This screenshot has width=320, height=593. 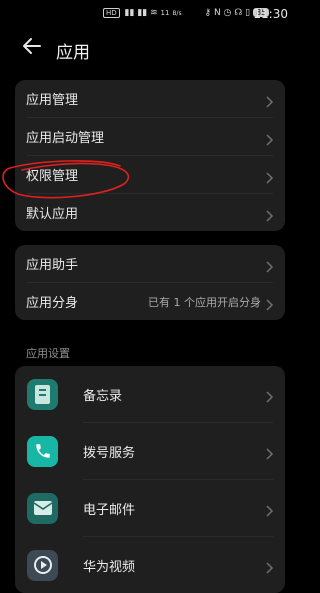 I want to click on app-label: 备忘录, so click(x=103, y=396).